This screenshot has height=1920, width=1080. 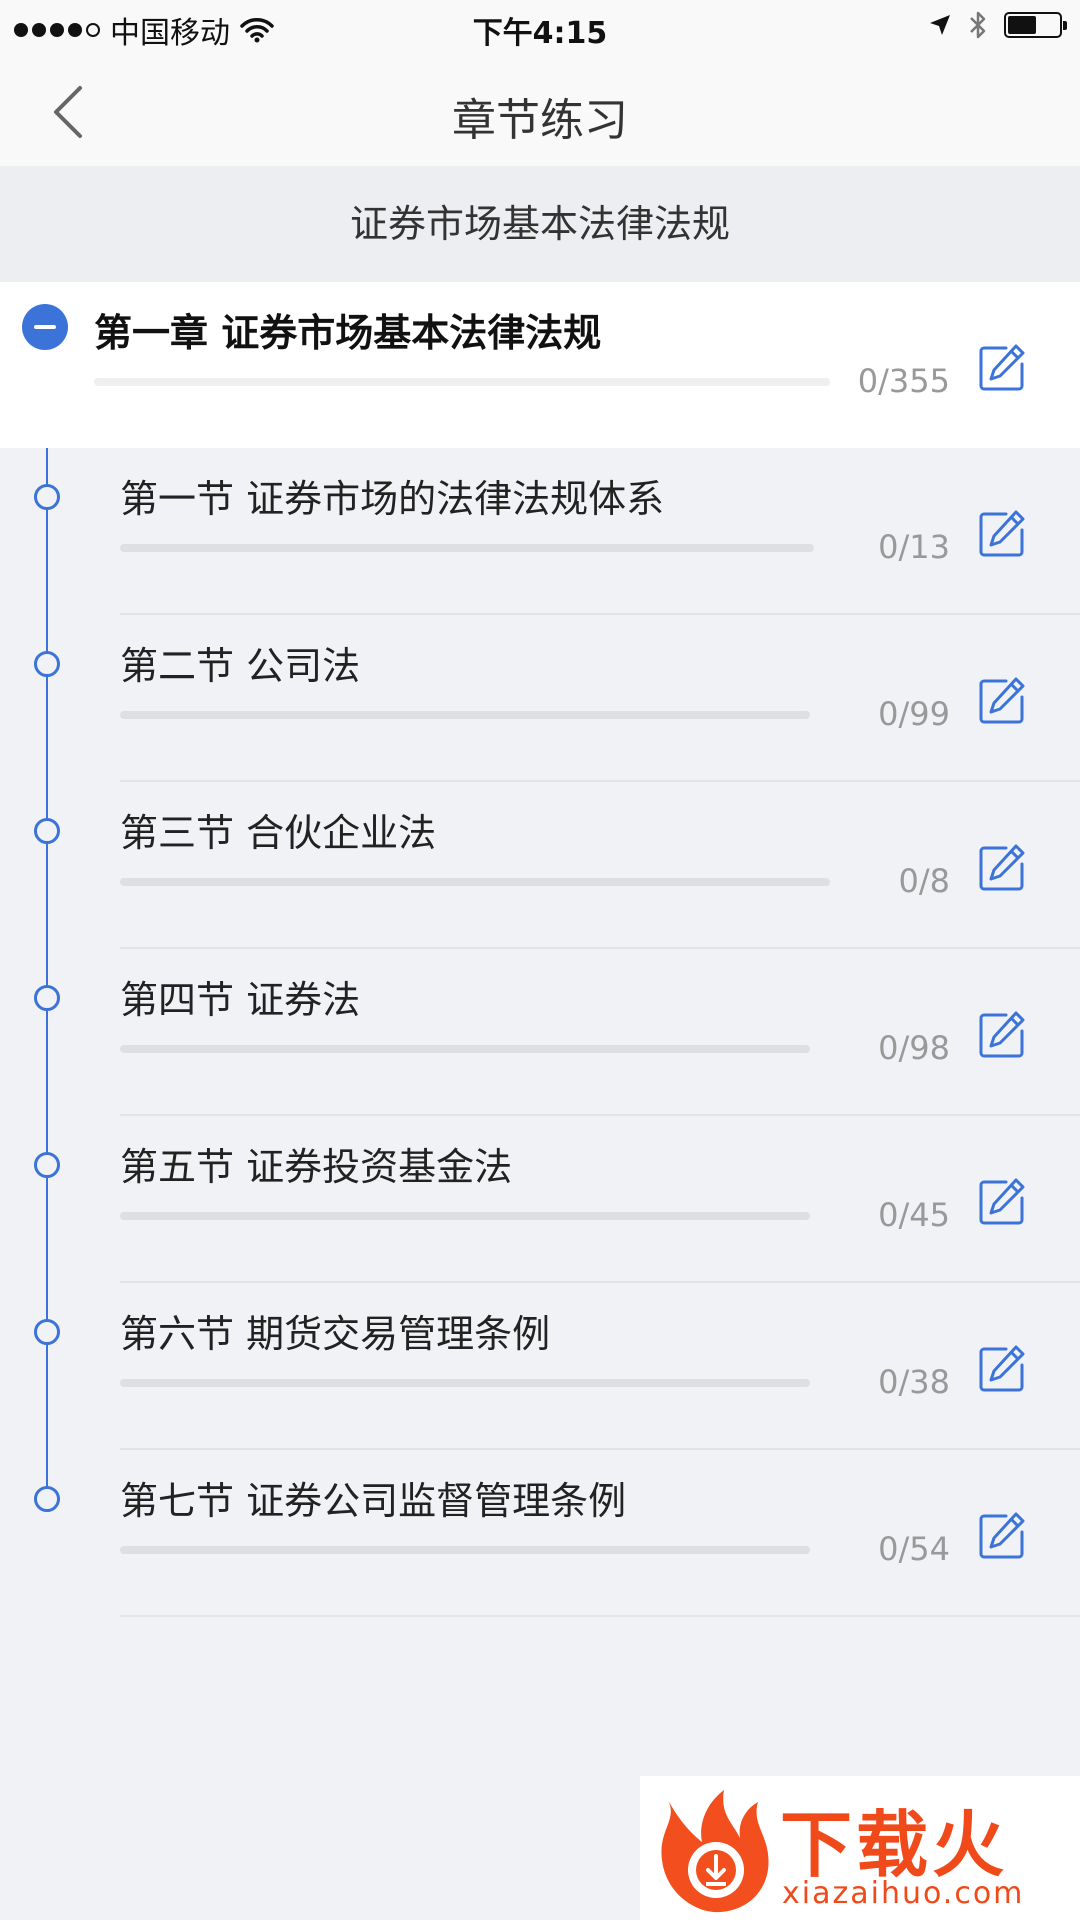 What do you see at coordinates (392, 499) in the screenshot?
I see `section-title: 第一节 证券市场的法律法规体系` at bounding box center [392, 499].